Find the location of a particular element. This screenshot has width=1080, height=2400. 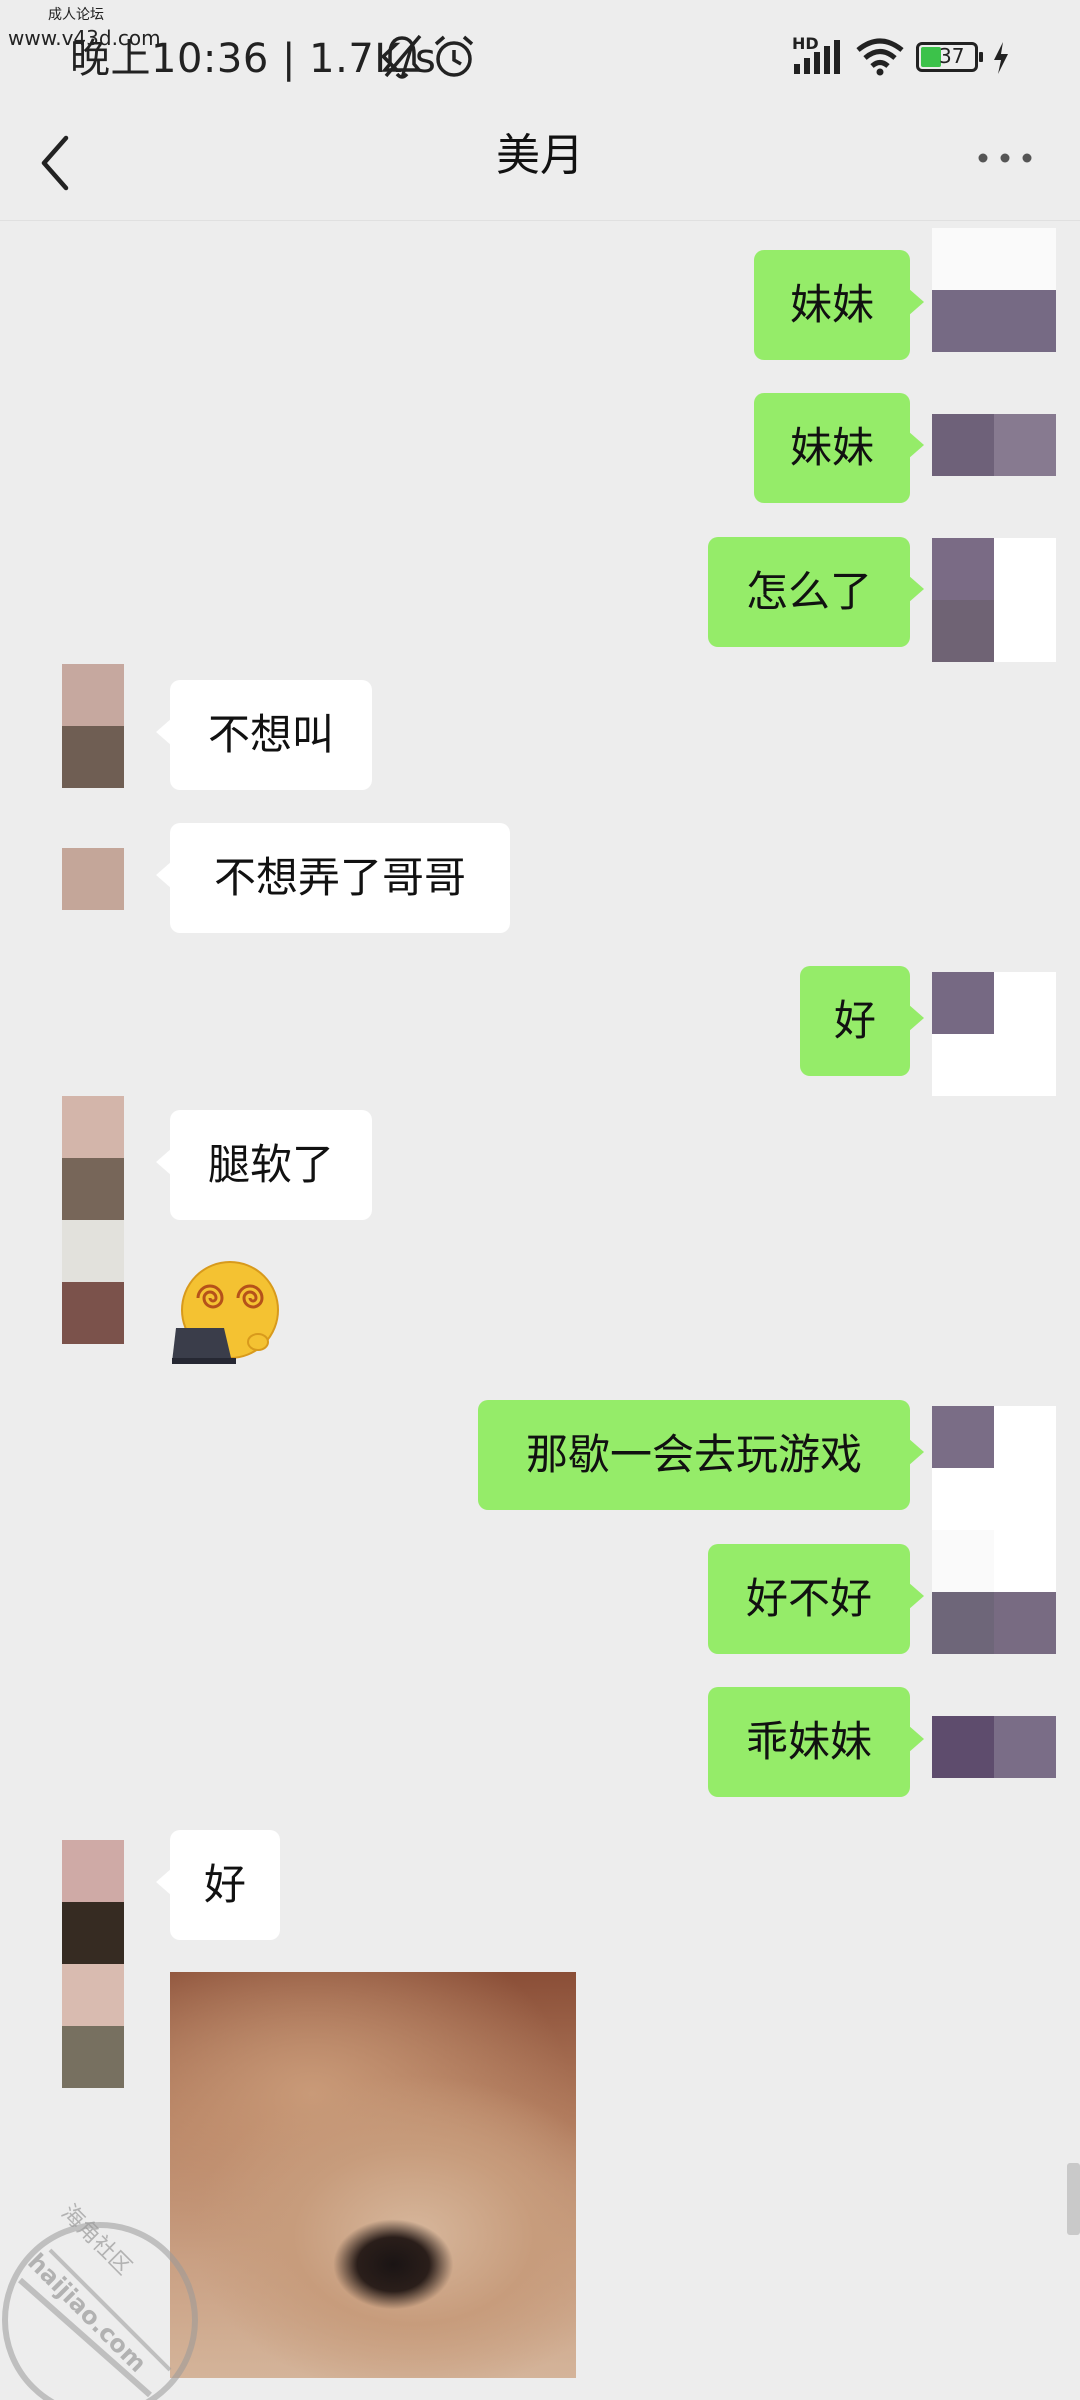

chat-title: 美月 is located at coordinates (540, 155).